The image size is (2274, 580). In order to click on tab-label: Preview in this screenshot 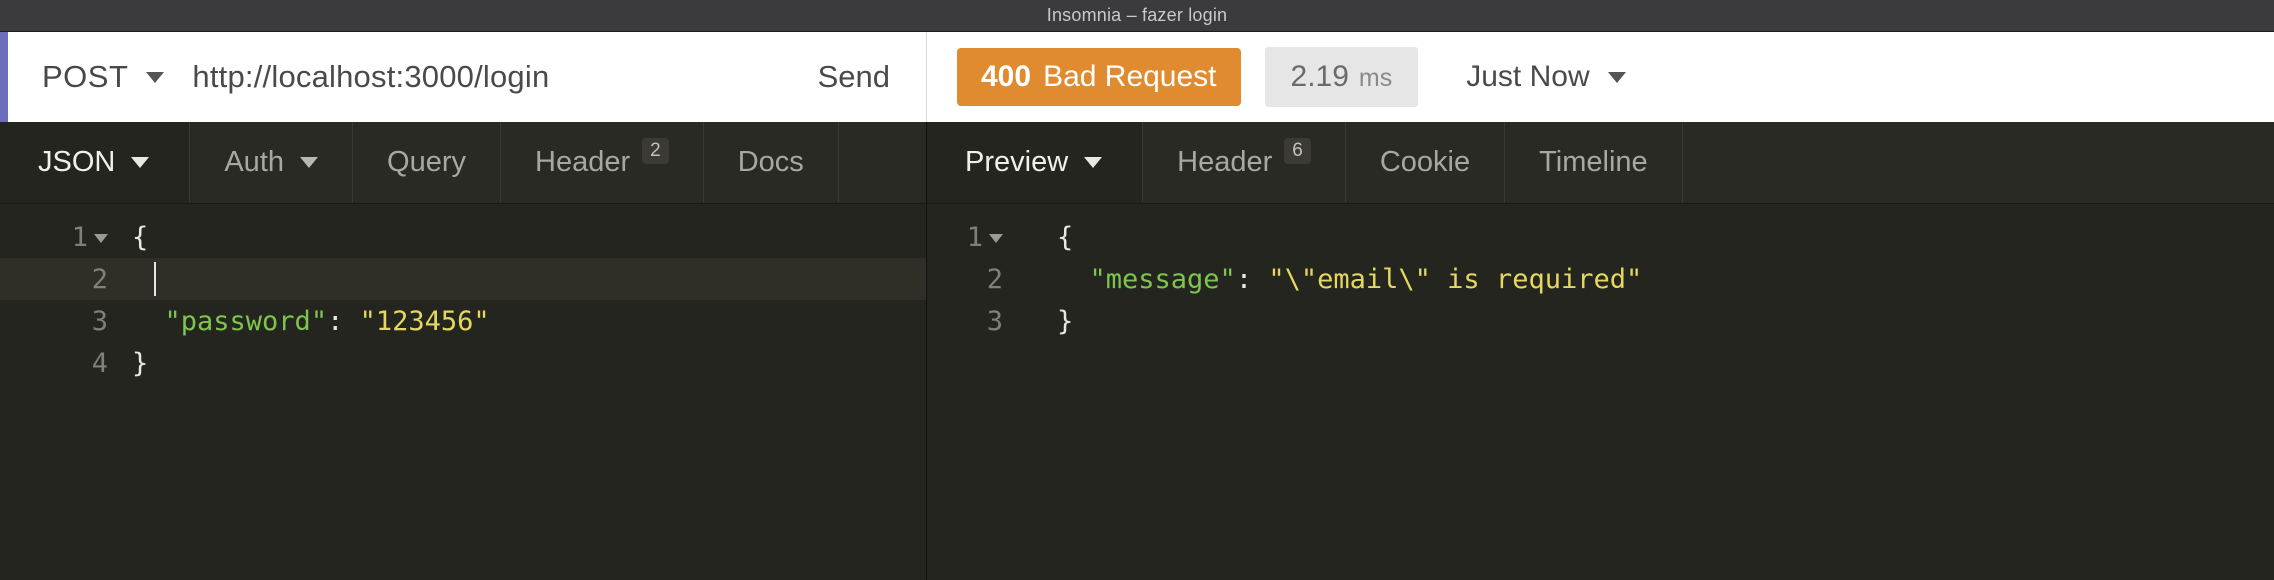, I will do `click(1017, 161)`.